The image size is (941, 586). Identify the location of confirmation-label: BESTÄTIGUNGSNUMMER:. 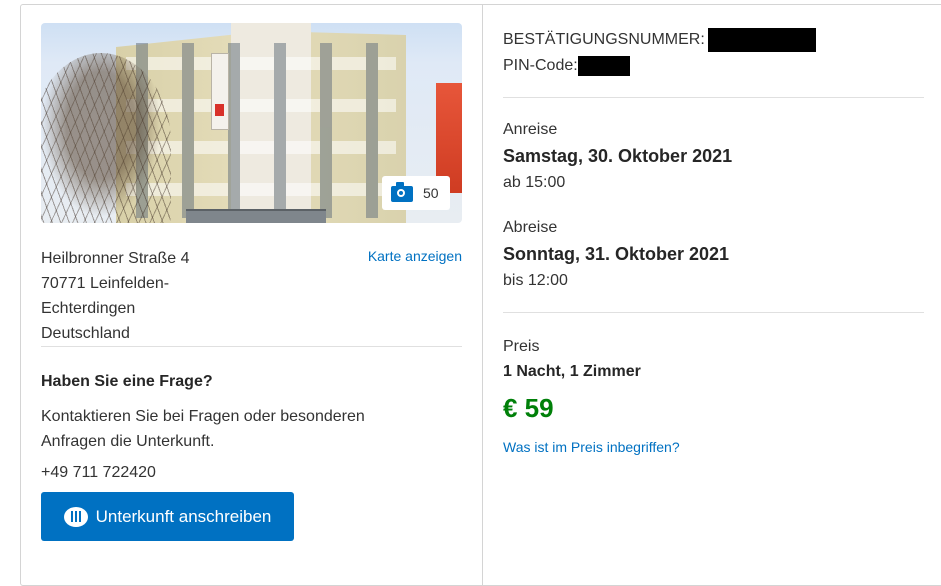
(604, 39).